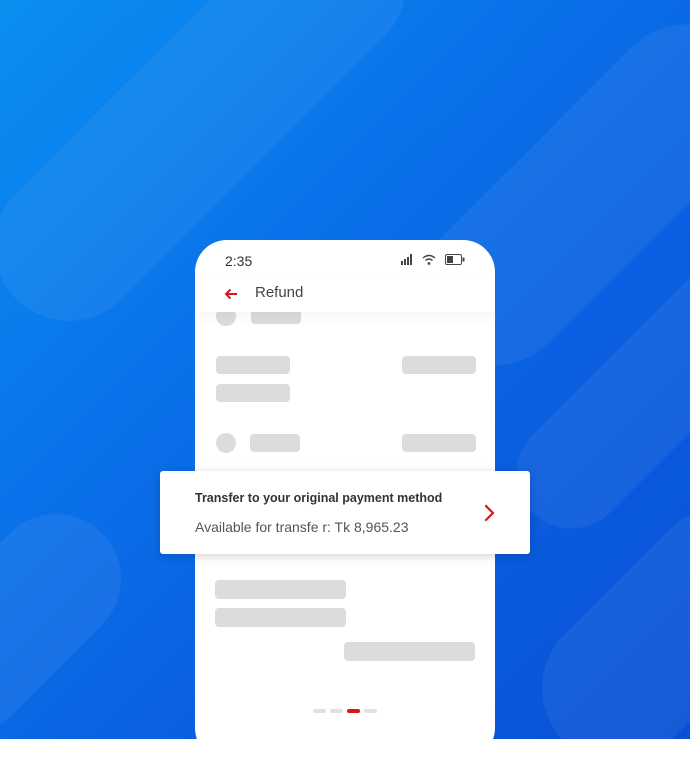  What do you see at coordinates (279, 292) in the screenshot?
I see `page-title: Refund` at bounding box center [279, 292].